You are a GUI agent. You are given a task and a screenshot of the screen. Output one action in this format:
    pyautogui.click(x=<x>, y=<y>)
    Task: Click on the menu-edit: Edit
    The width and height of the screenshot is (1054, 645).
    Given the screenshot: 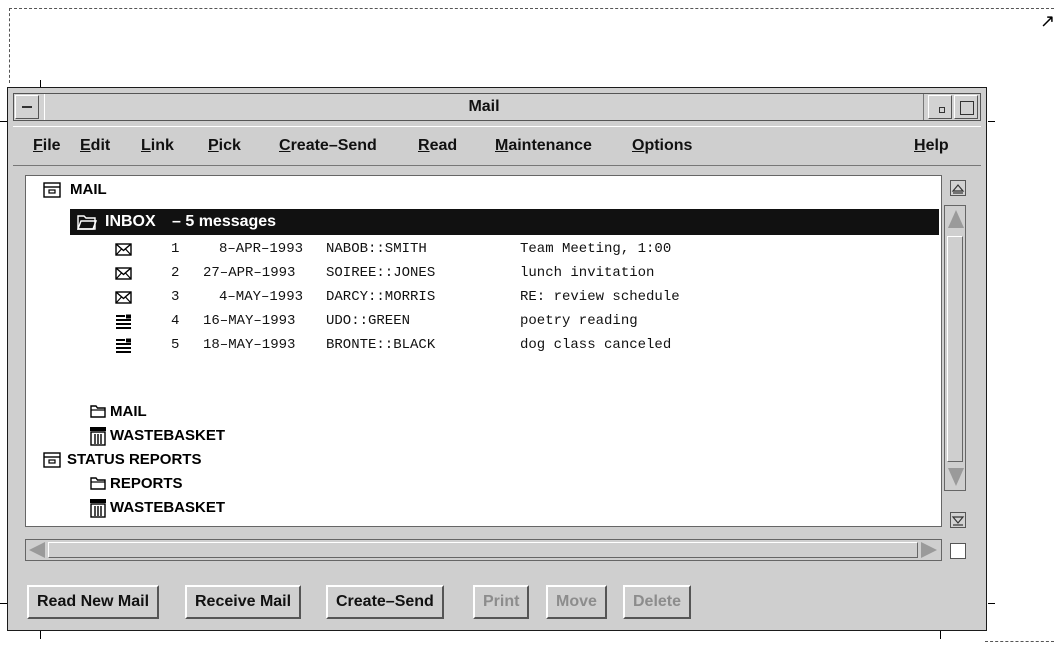 What is the action you would take?
    pyautogui.click(x=95, y=146)
    